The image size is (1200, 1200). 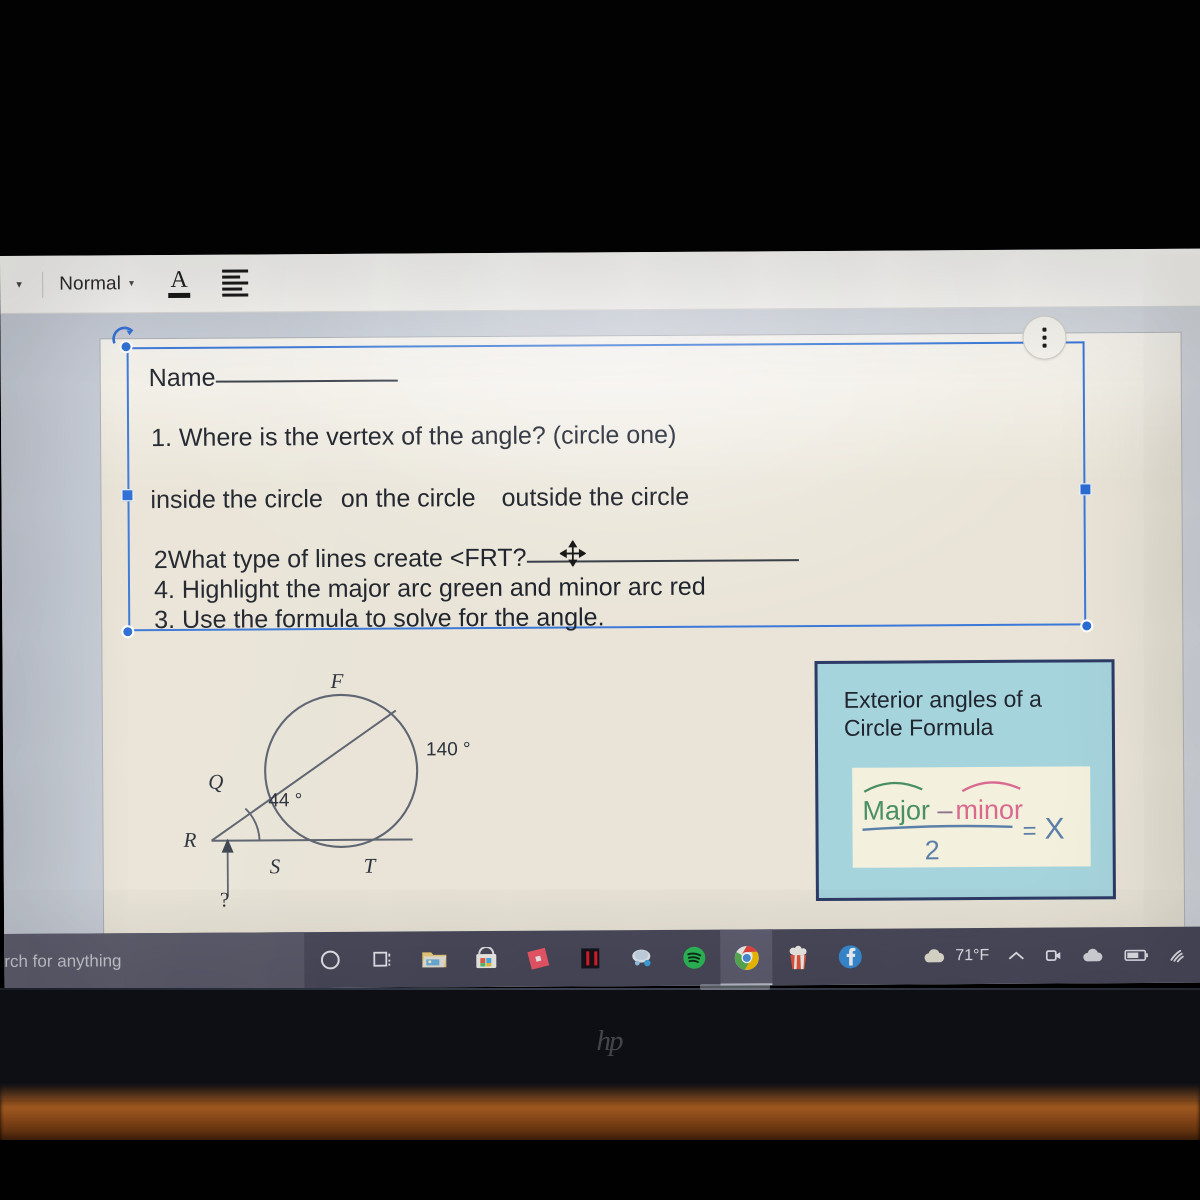 I want to click on resize-handle-middle-right, so click(x=1085, y=489).